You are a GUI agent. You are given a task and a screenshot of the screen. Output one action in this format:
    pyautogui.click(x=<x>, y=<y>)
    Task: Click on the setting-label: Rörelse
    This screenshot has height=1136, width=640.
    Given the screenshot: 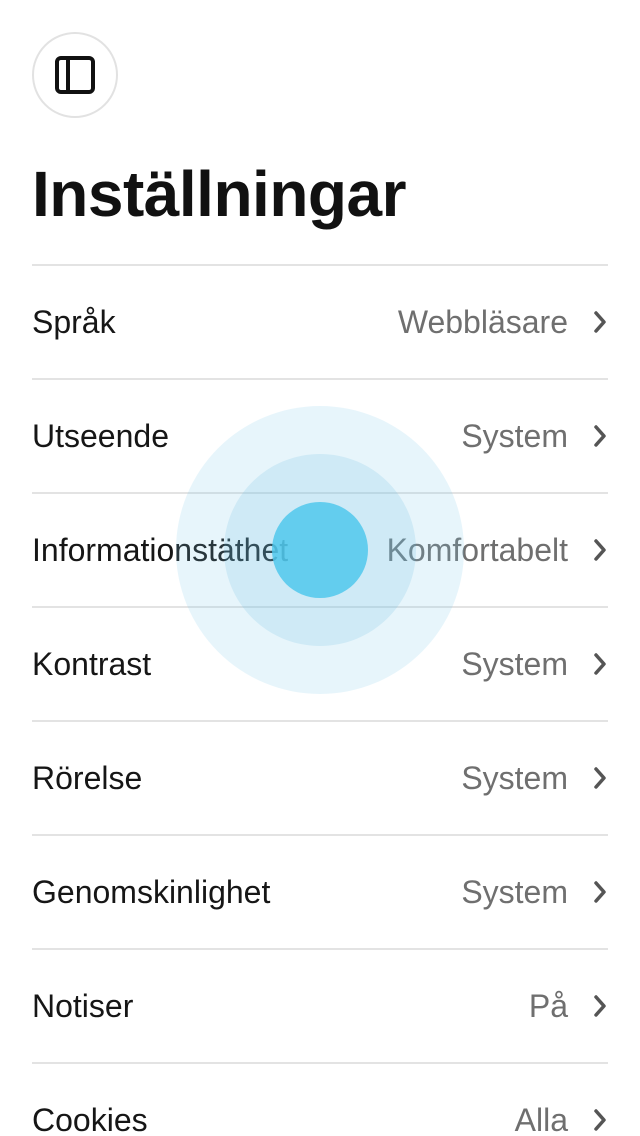 What is the action you would take?
    pyautogui.click(x=87, y=777)
    